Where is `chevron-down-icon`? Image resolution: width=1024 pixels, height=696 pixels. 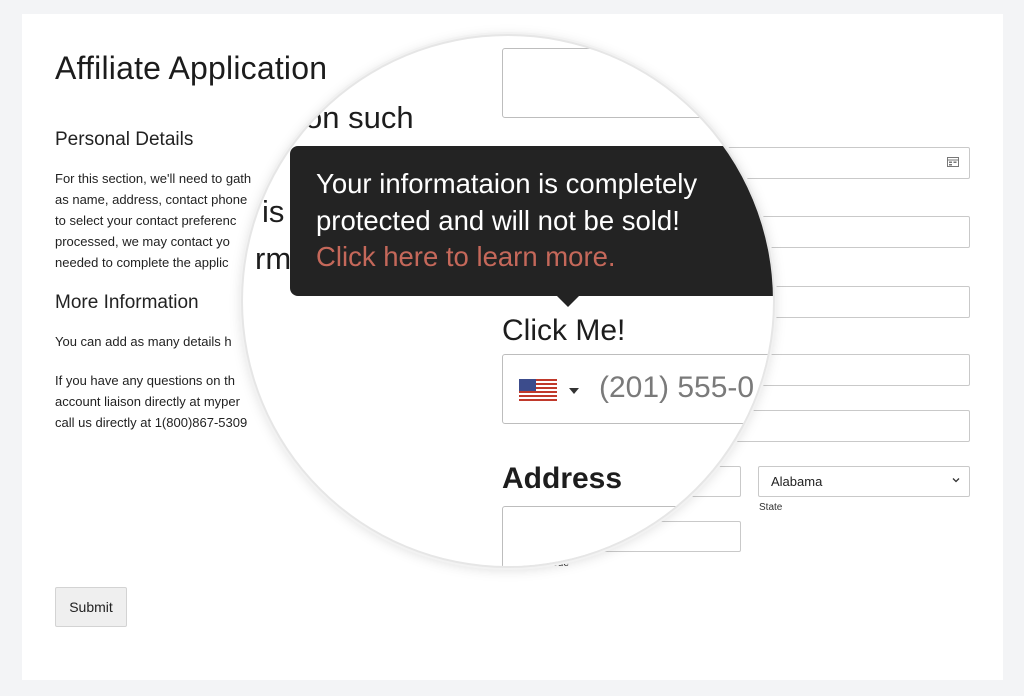
chevron-down-icon is located at coordinates (956, 480).